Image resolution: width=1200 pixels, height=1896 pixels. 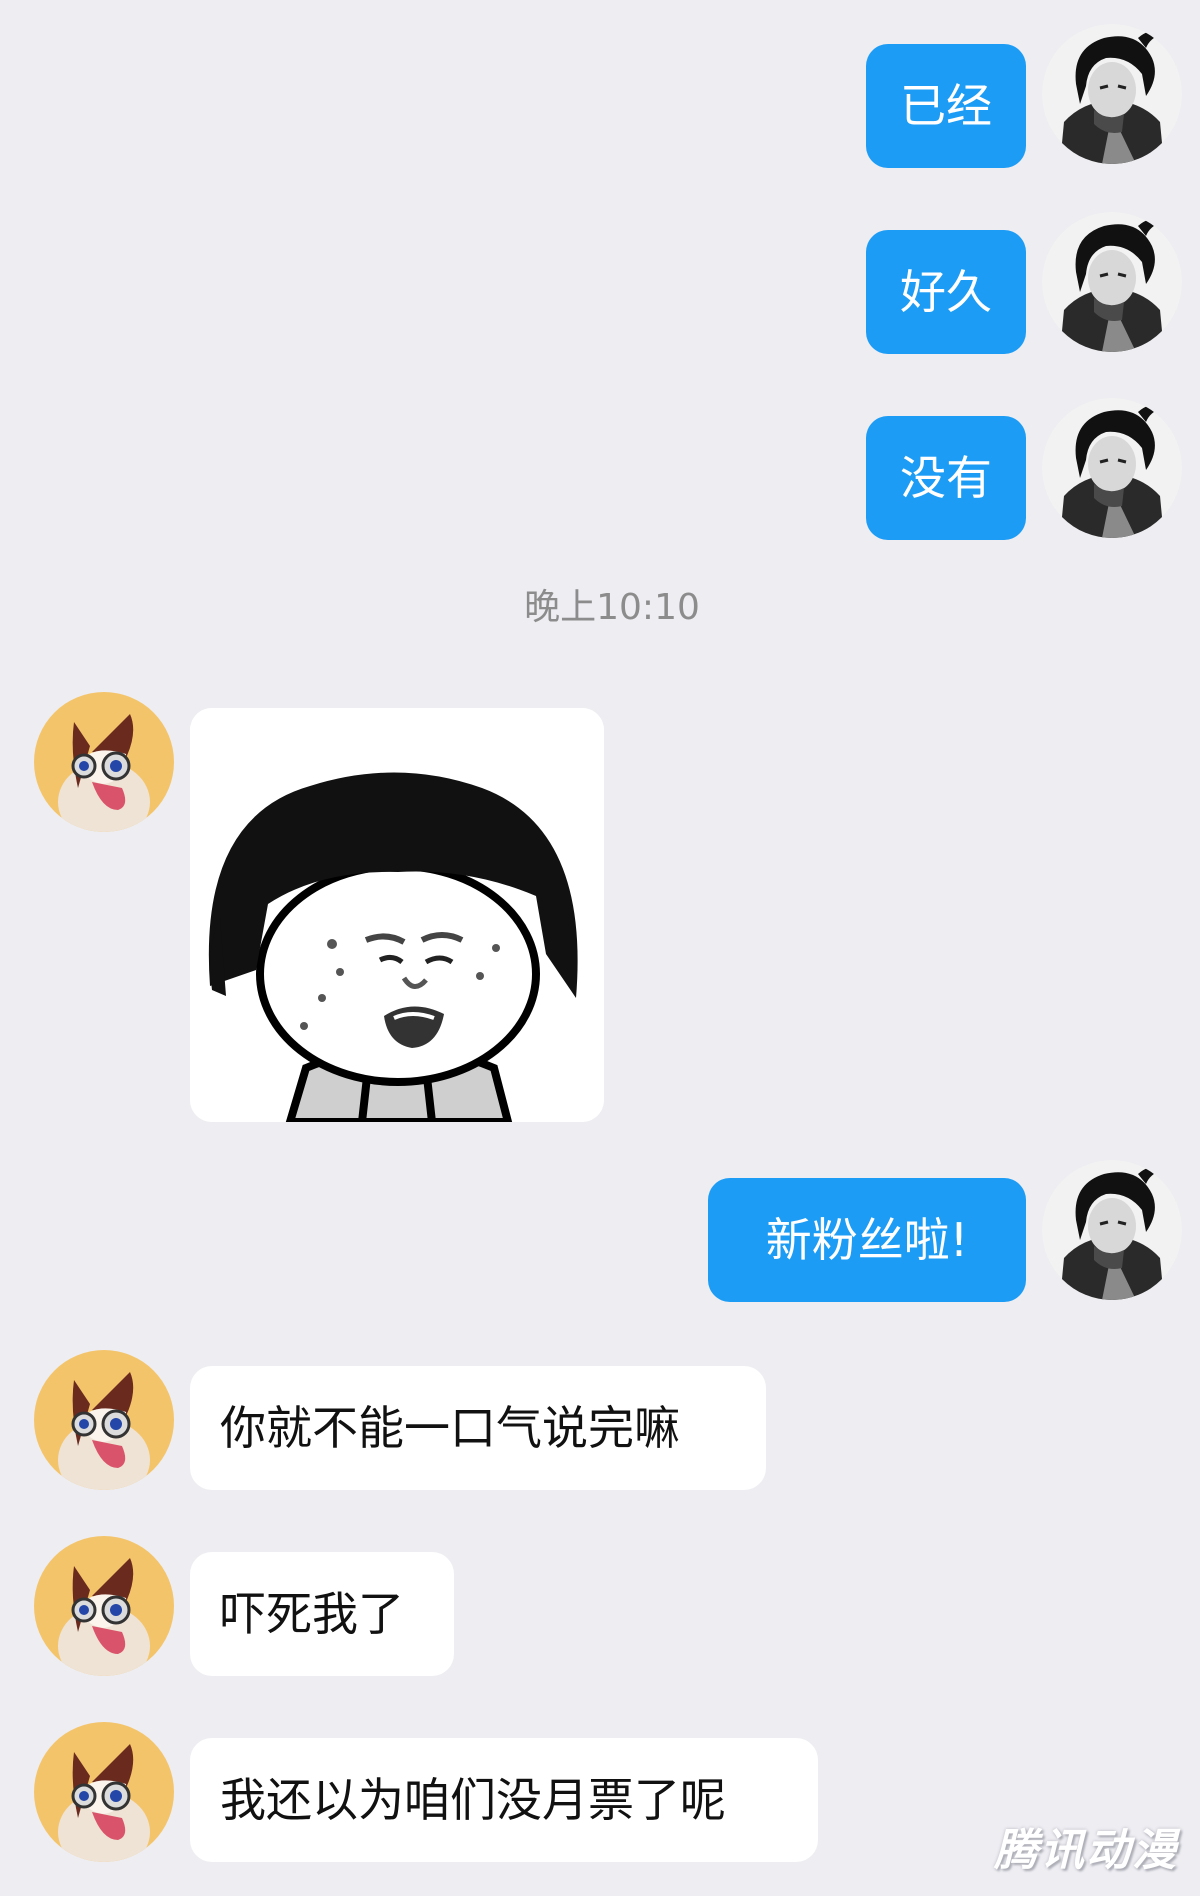 What do you see at coordinates (867, 1240) in the screenshot?
I see `message-bubble-outgoing: 新粉丝啦!` at bounding box center [867, 1240].